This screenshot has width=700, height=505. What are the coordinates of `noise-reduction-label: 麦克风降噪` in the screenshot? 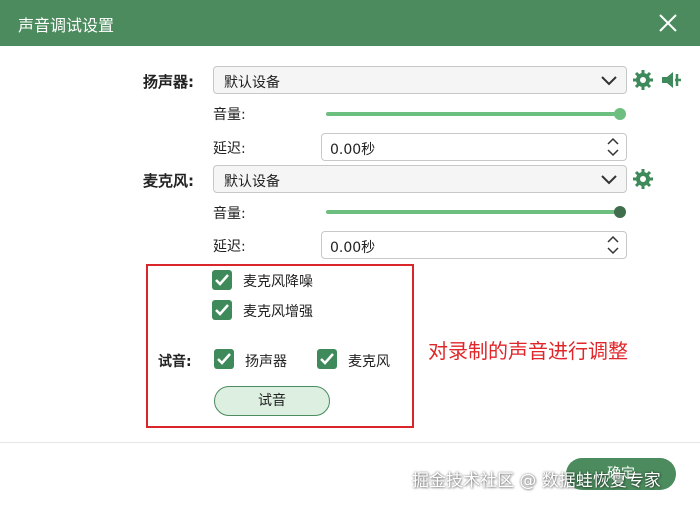 It's located at (278, 282).